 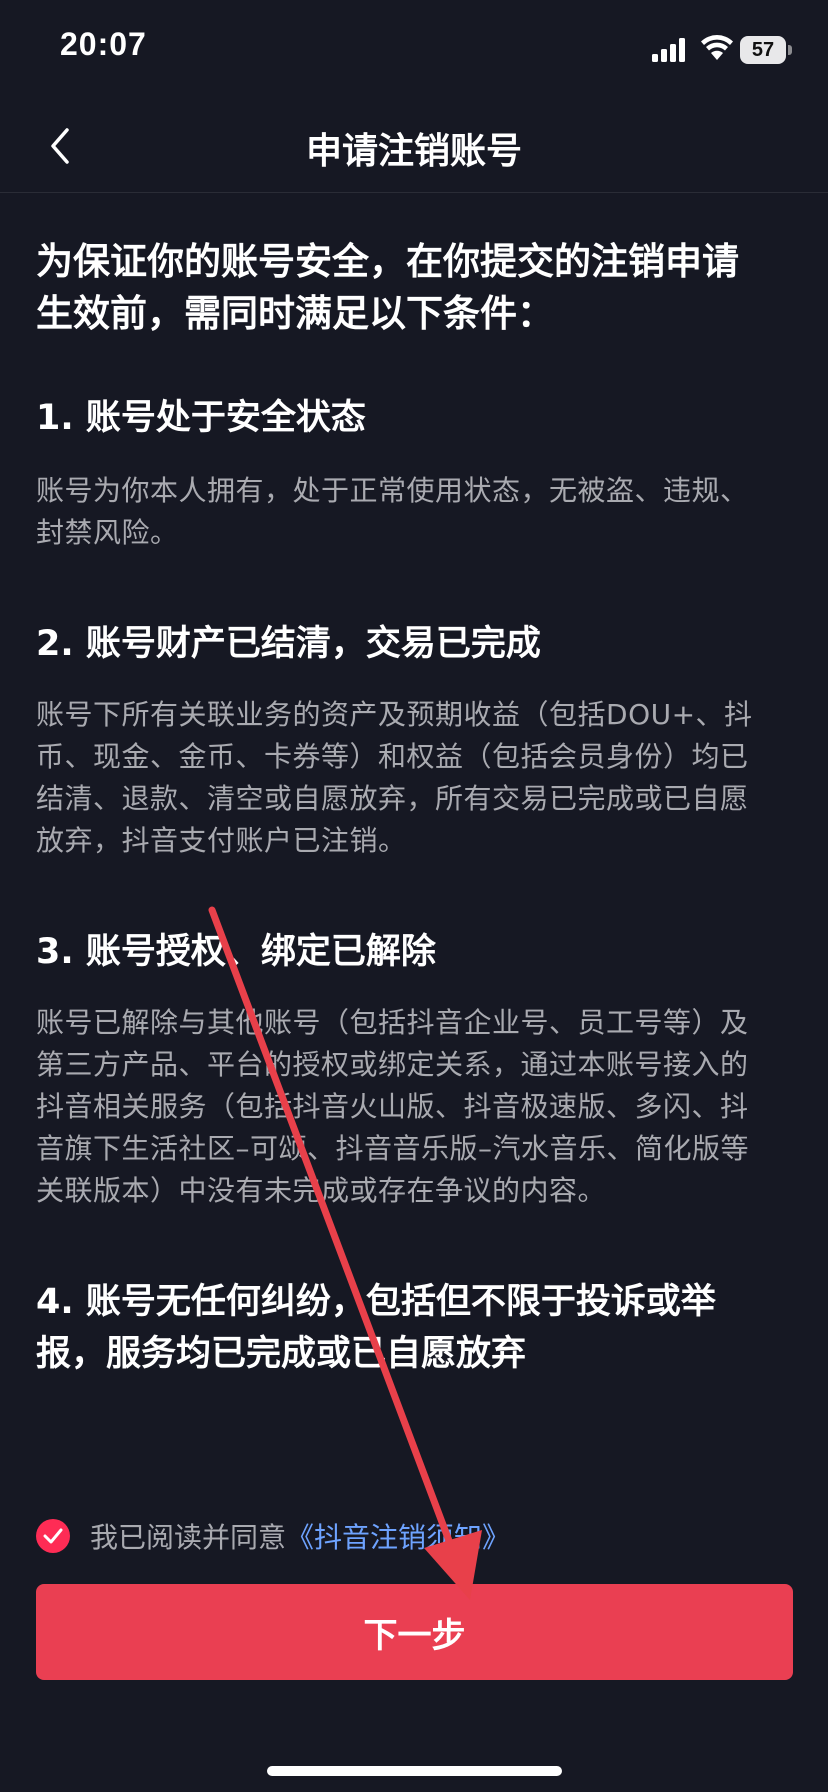 What do you see at coordinates (321, 1190) in the screenshot?
I see `section-3-line: 关联版本）中没有未完成或存在争议的内容。` at bounding box center [321, 1190].